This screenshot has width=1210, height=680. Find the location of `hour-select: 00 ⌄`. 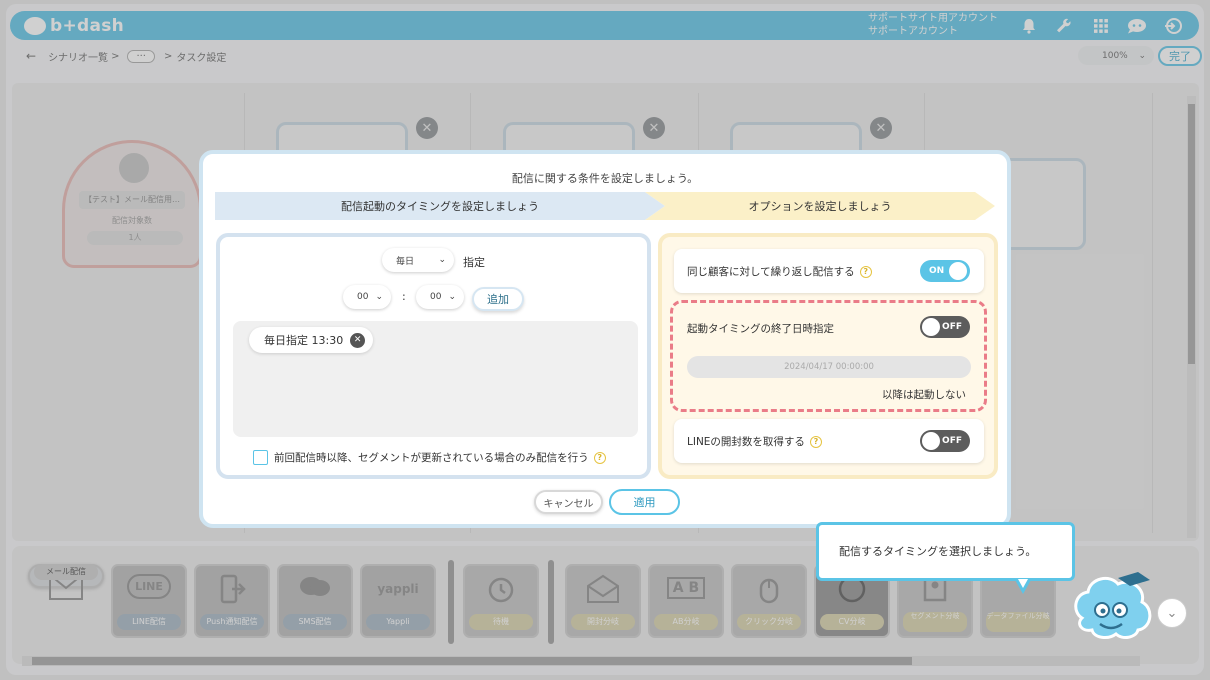

hour-select: 00 ⌄ is located at coordinates (367, 297).